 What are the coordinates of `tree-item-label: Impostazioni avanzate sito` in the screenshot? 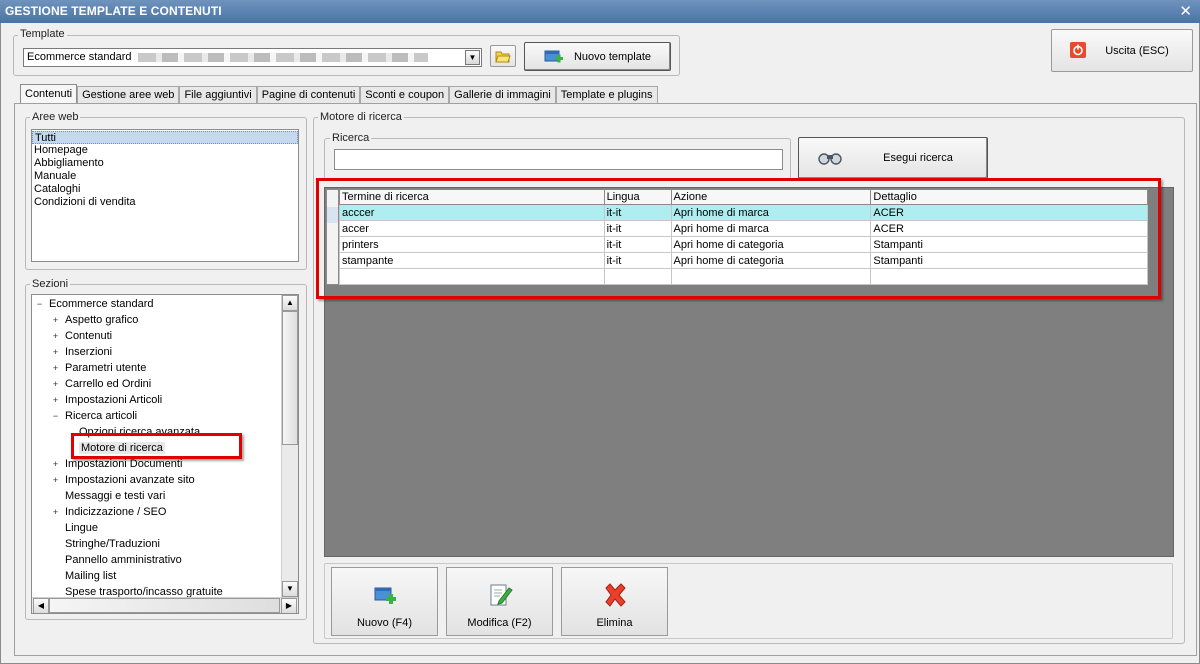 It's located at (130, 480).